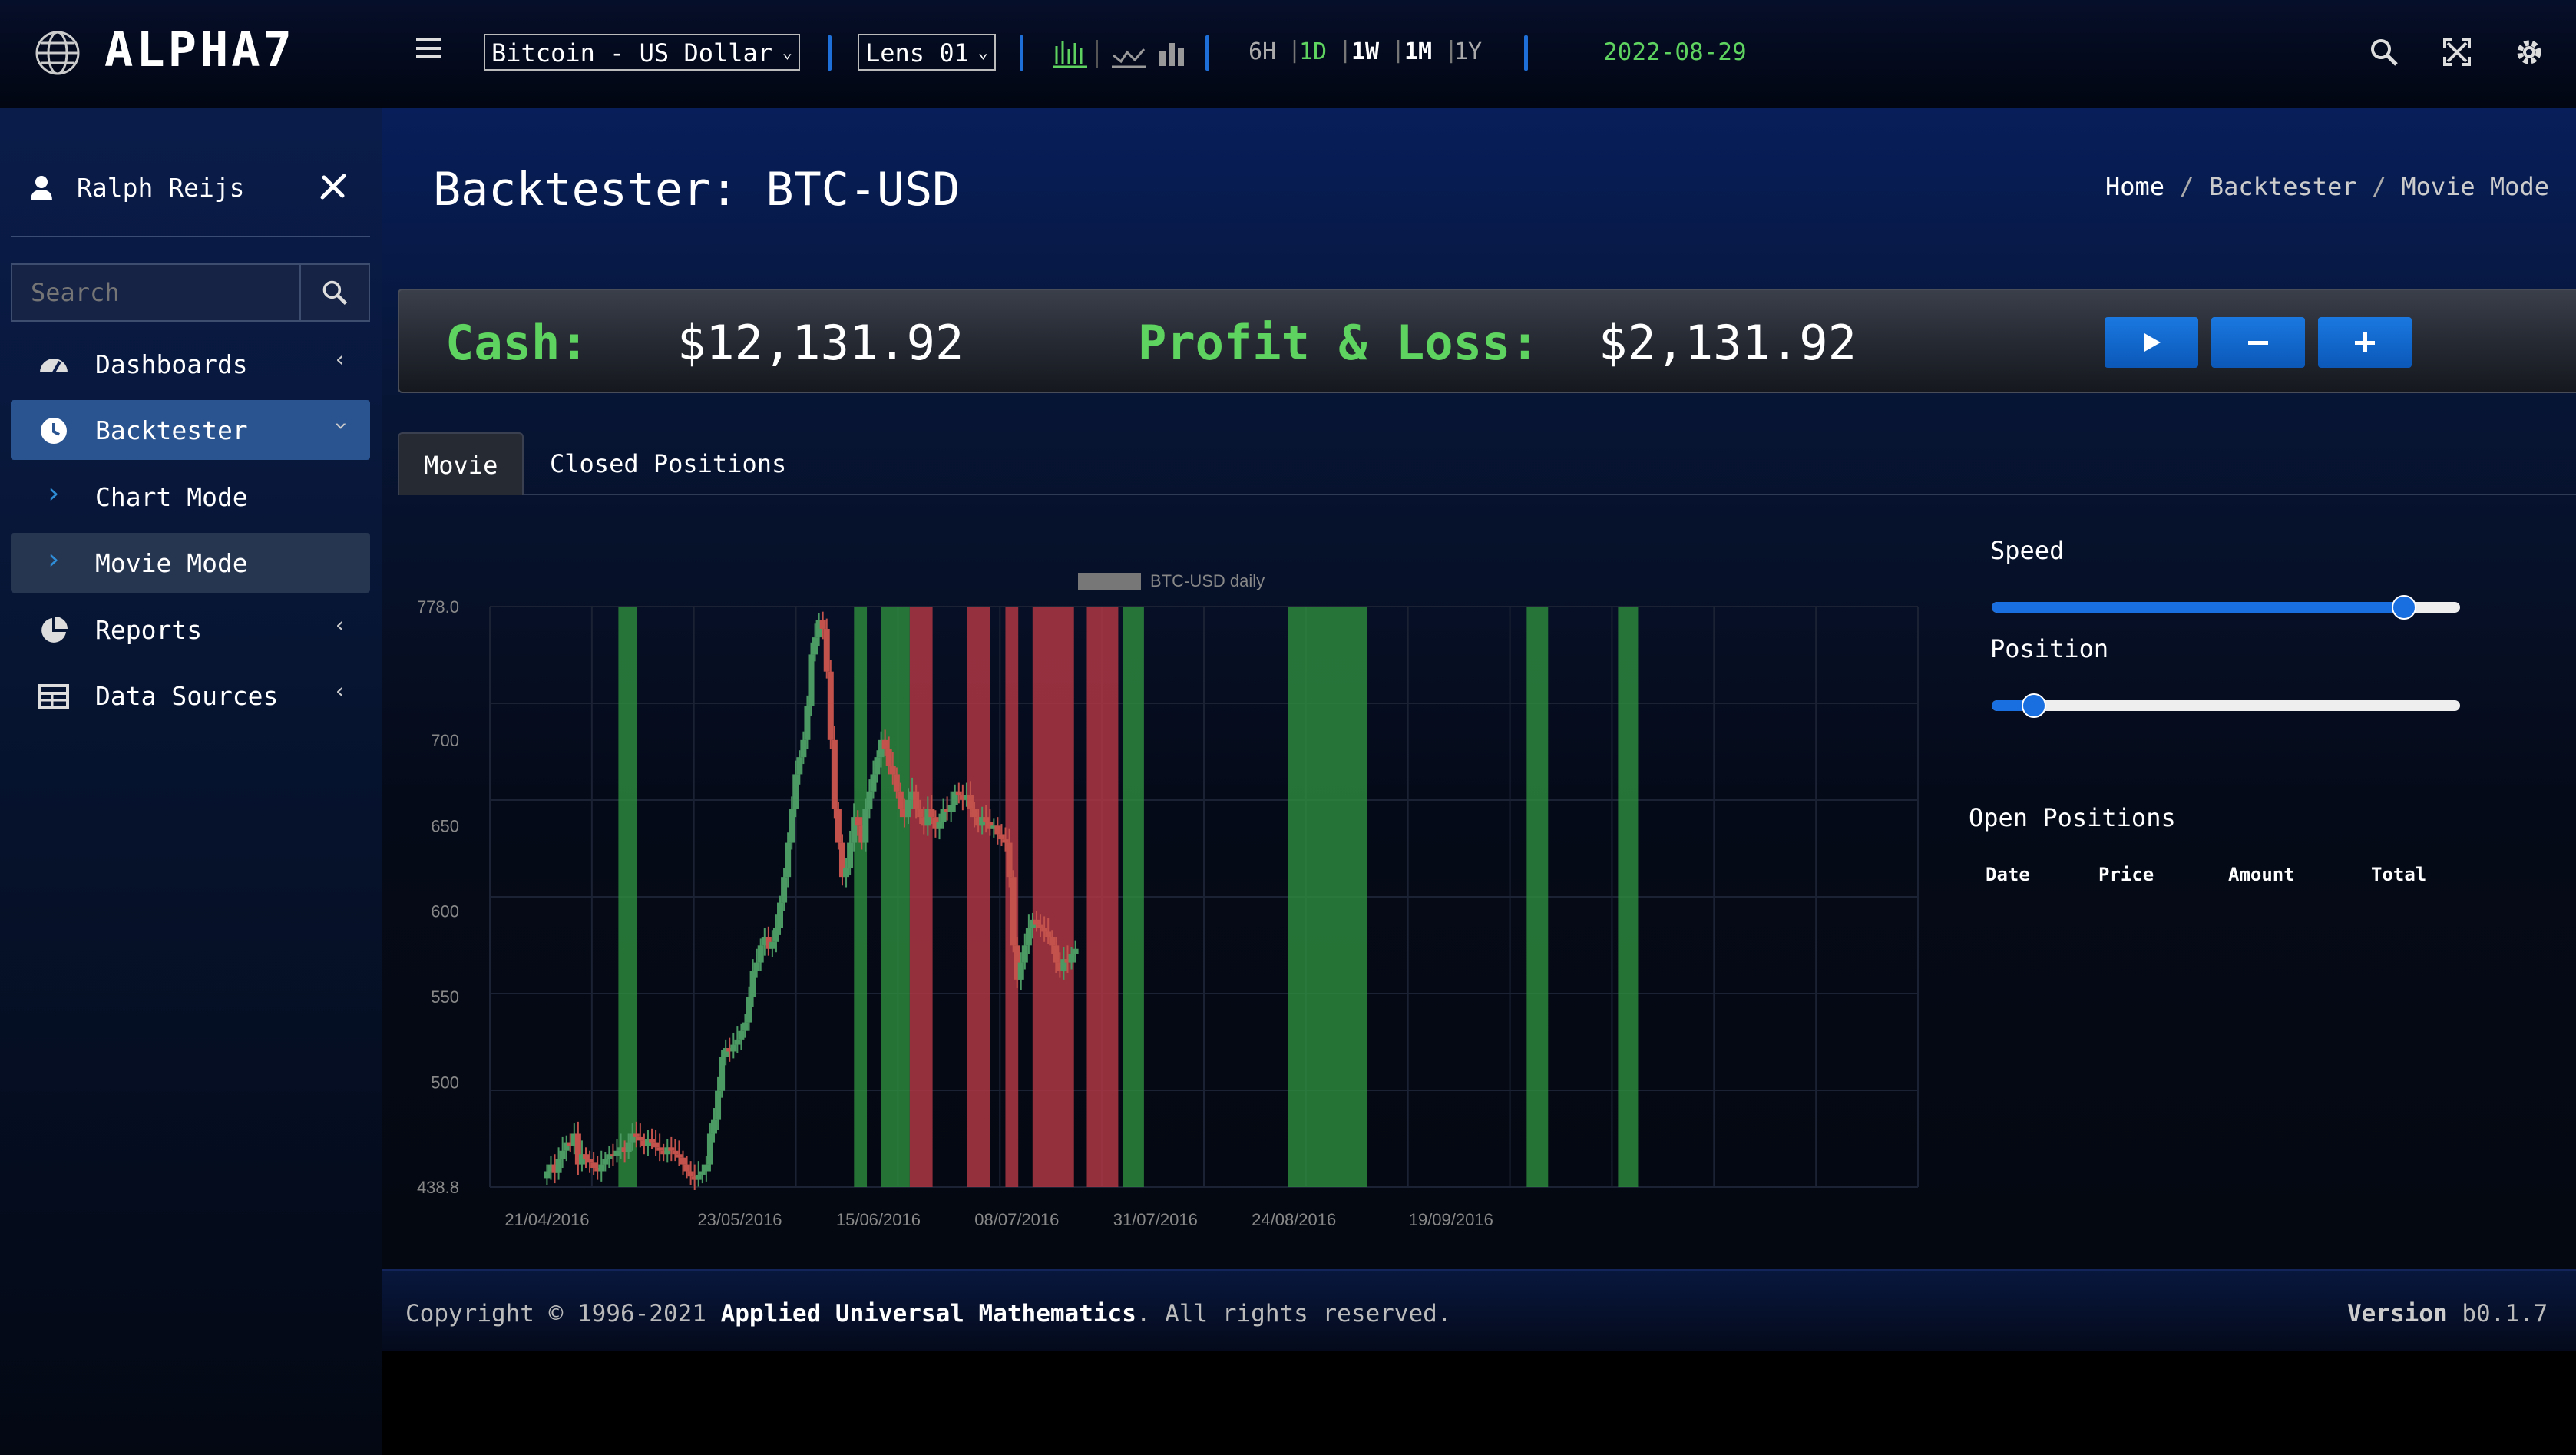 Image resolution: width=2576 pixels, height=1455 pixels. What do you see at coordinates (1207, 580) in the screenshot?
I see `legend-label: BTC-USD daily` at bounding box center [1207, 580].